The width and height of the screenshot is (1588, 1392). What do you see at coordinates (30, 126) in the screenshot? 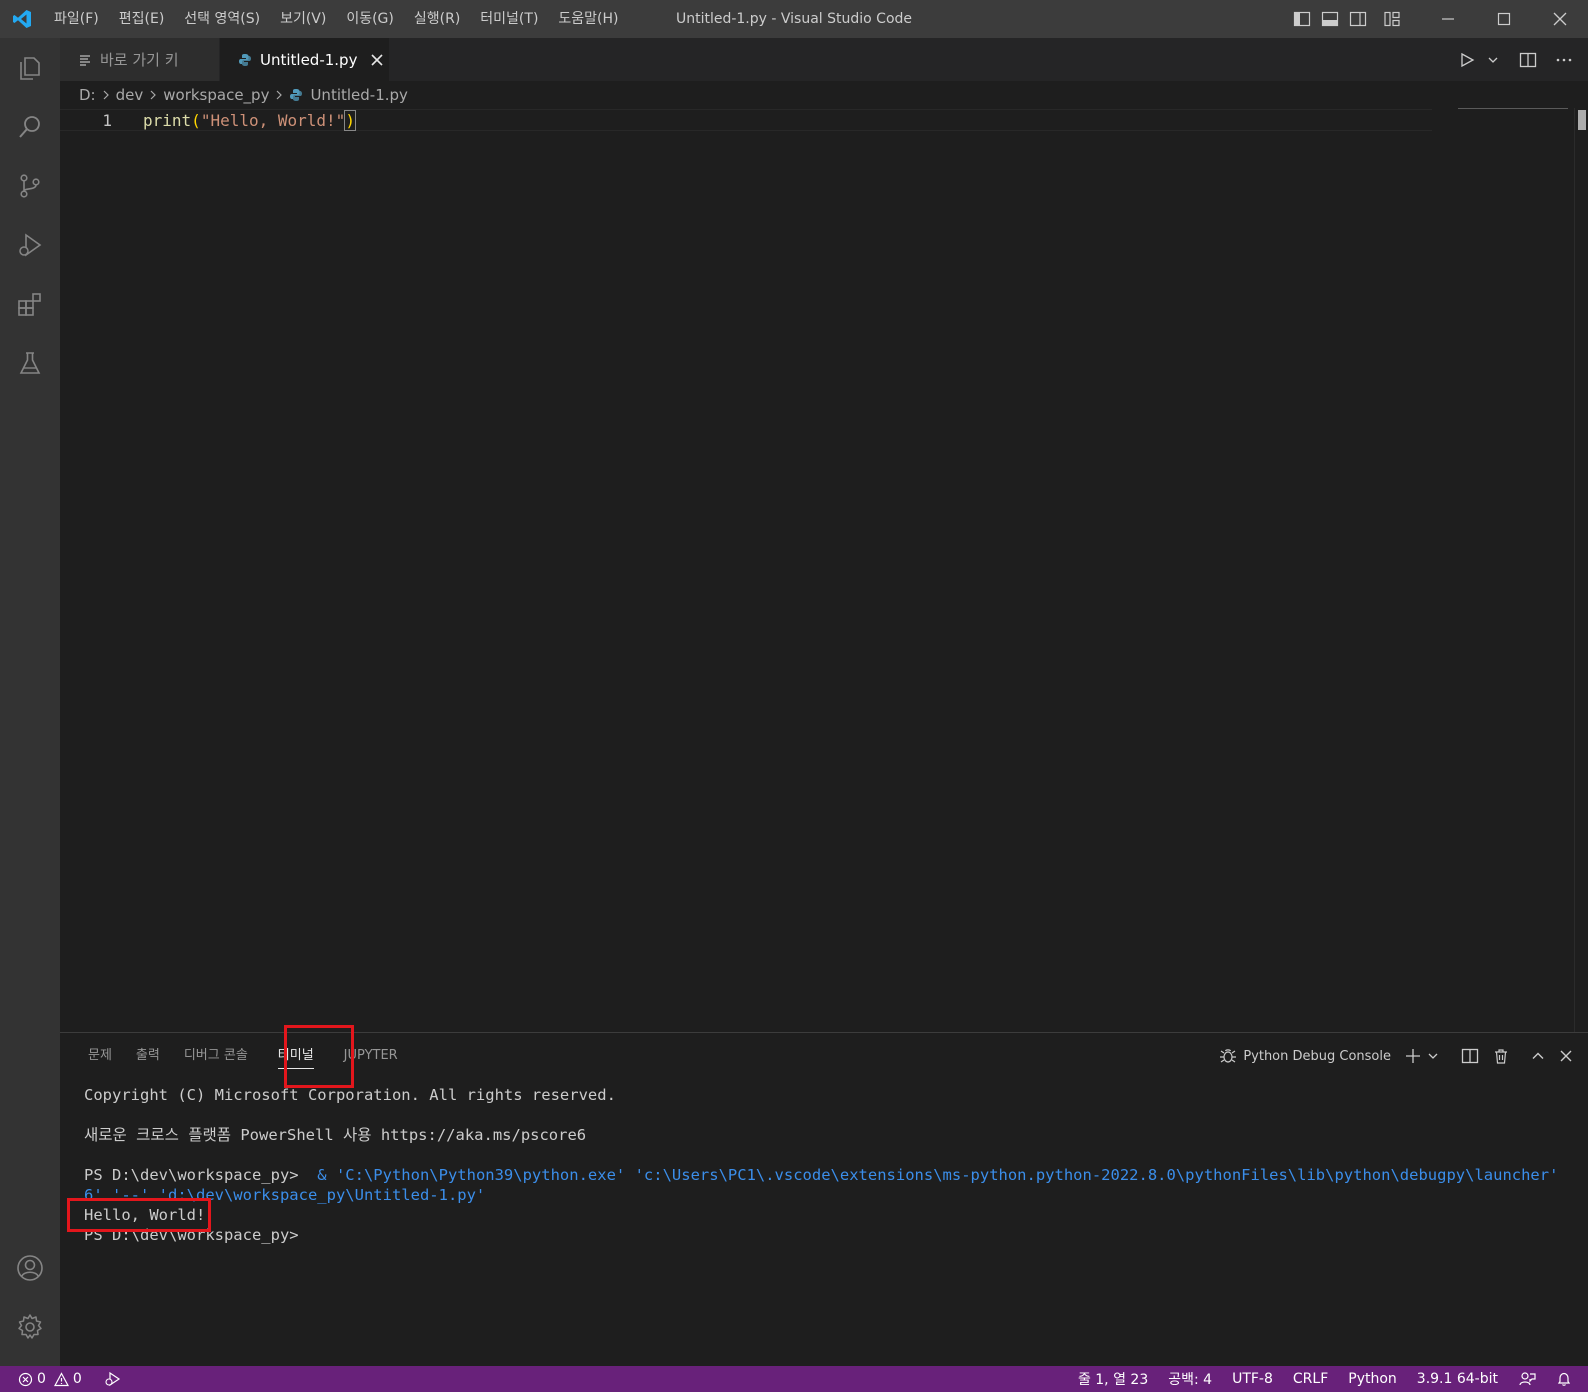
I see `search-icon` at bounding box center [30, 126].